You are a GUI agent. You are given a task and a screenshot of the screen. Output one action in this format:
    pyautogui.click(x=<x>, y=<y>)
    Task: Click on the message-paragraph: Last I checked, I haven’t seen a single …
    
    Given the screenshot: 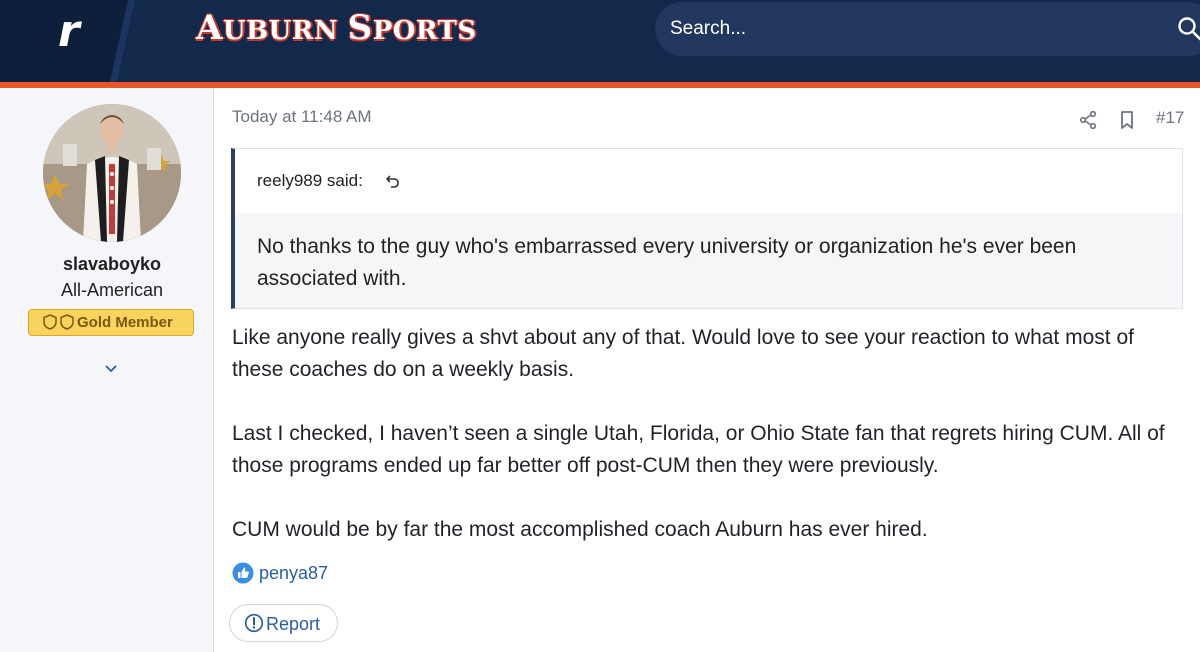 What is the action you would take?
    pyautogui.click(x=698, y=449)
    